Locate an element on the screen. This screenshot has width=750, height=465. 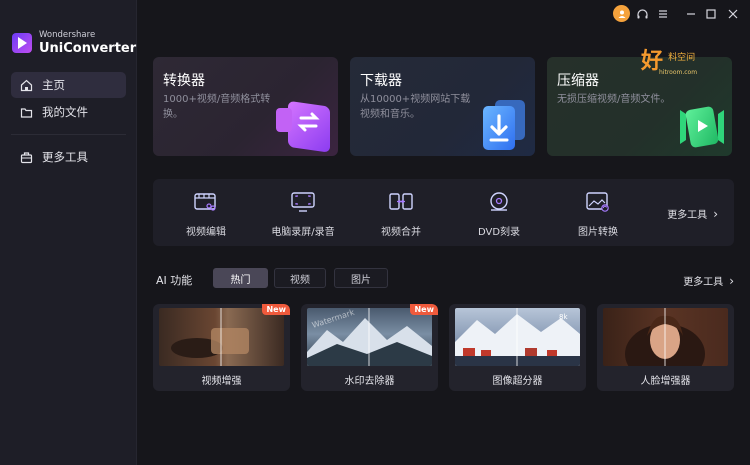
tool-label: 视频编辑 is located at coordinates (206, 232).